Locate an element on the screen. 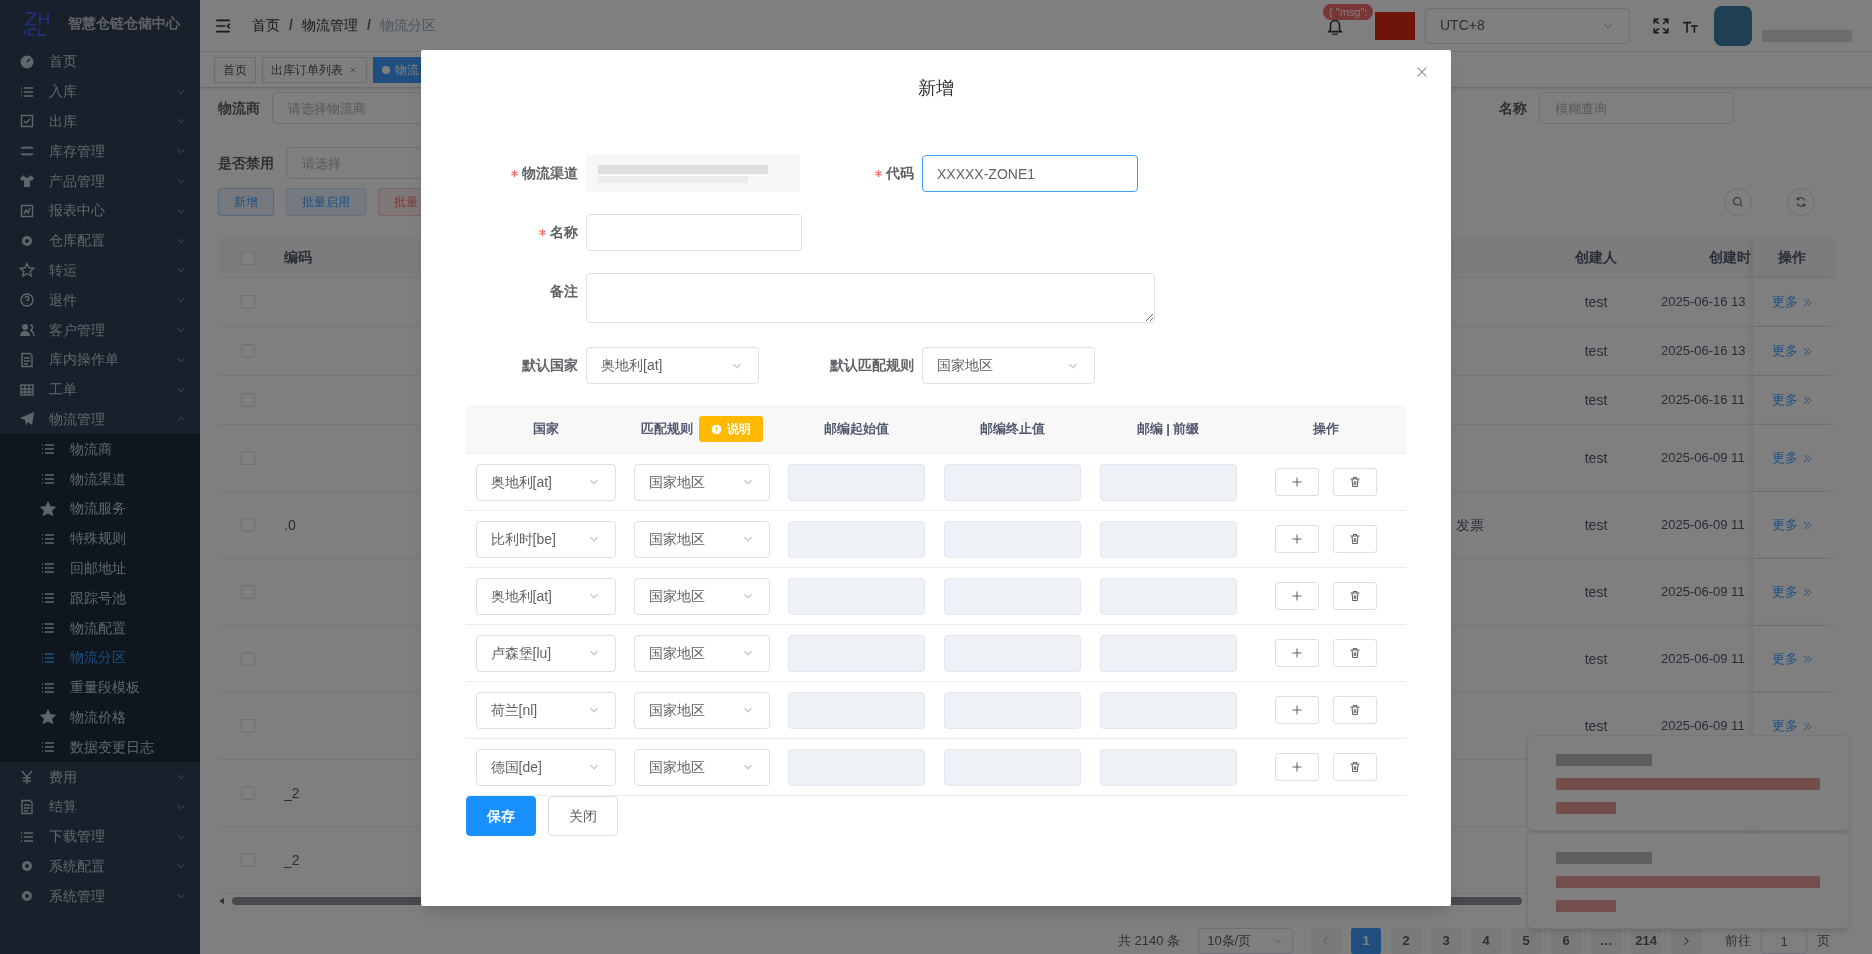 This screenshot has height=954, width=1872. sidebar-item: 系统管理 is located at coordinates (100, 896).